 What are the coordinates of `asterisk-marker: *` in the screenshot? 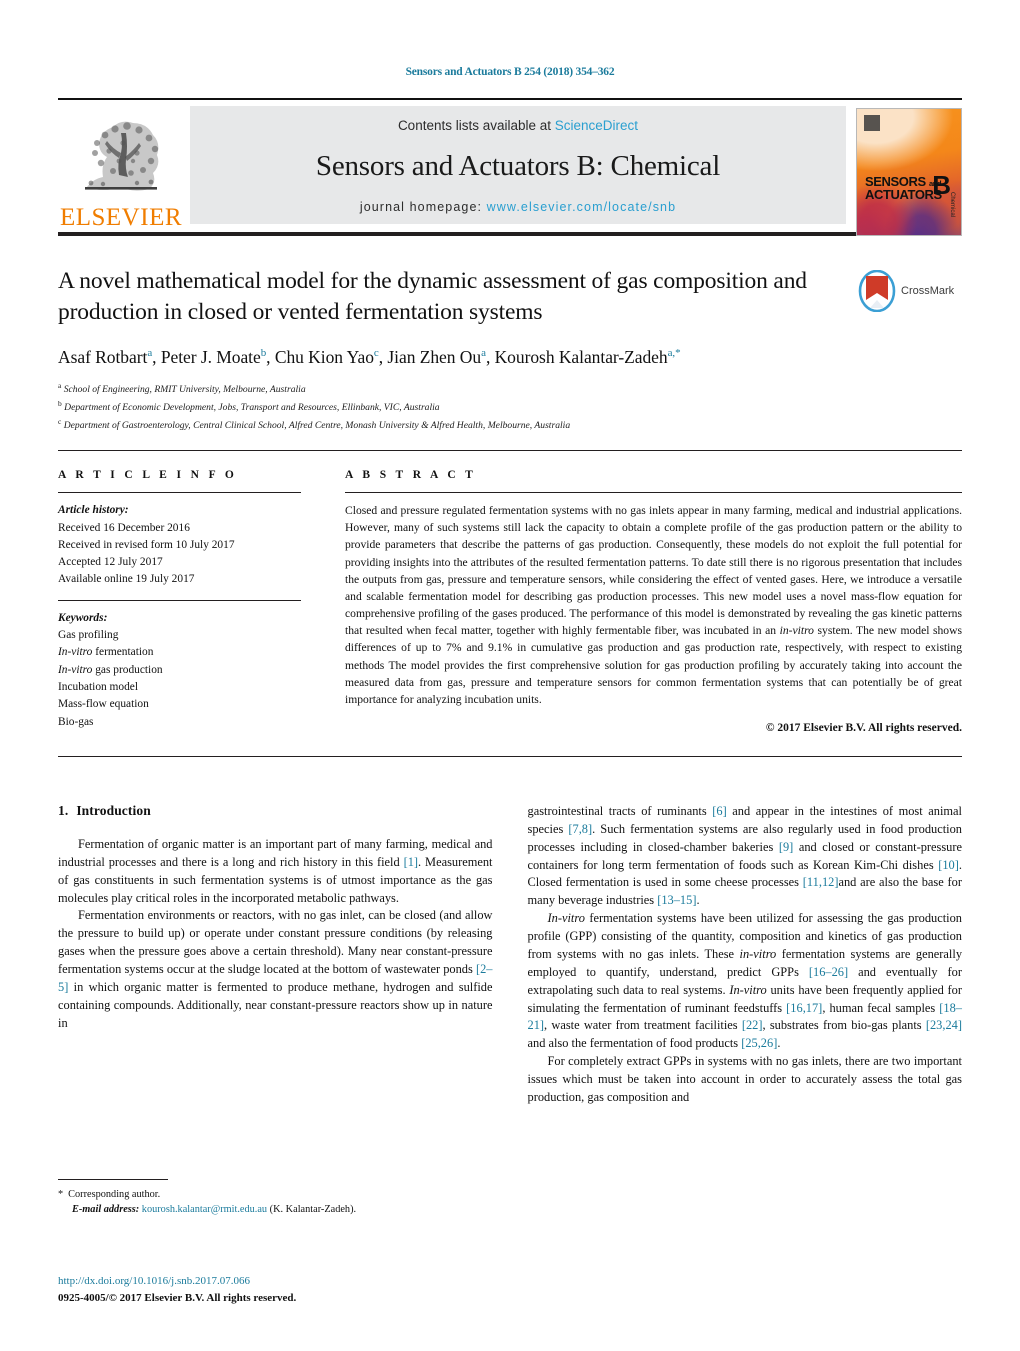 It's located at (61, 1194).